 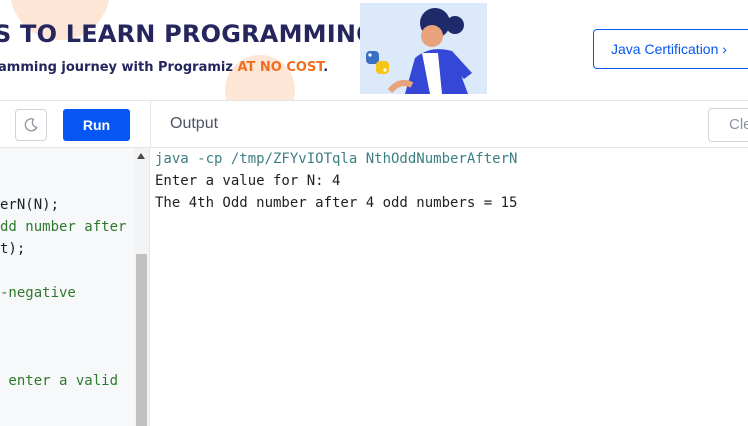 I want to click on code-line: t);, so click(x=12, y=249).